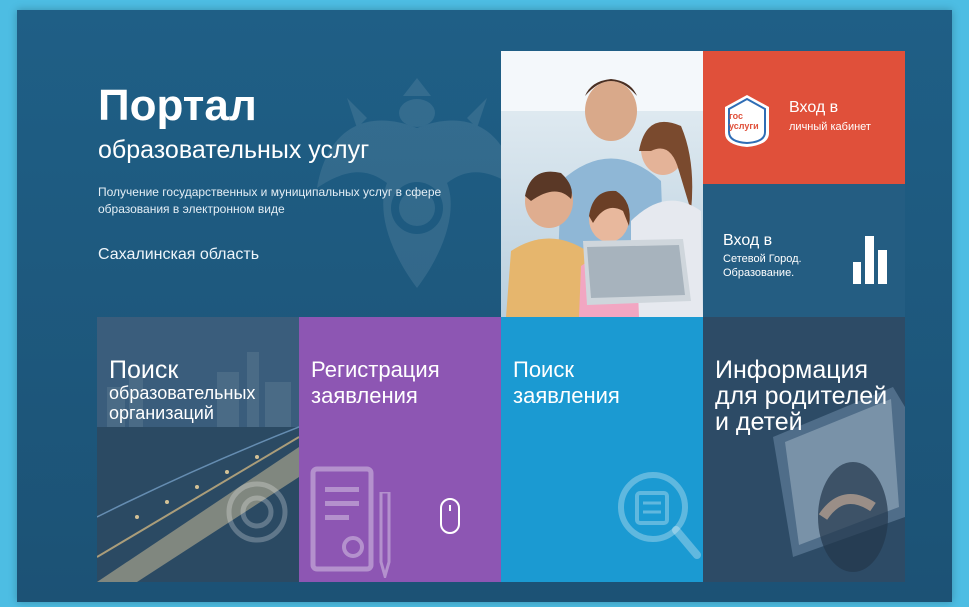 The width and height of the screenshot is (969, 607). What do you see at coordinates (748, 240) in the screenshot?
I see `network-city-title: Вход в` at bounding box center [748, 240].